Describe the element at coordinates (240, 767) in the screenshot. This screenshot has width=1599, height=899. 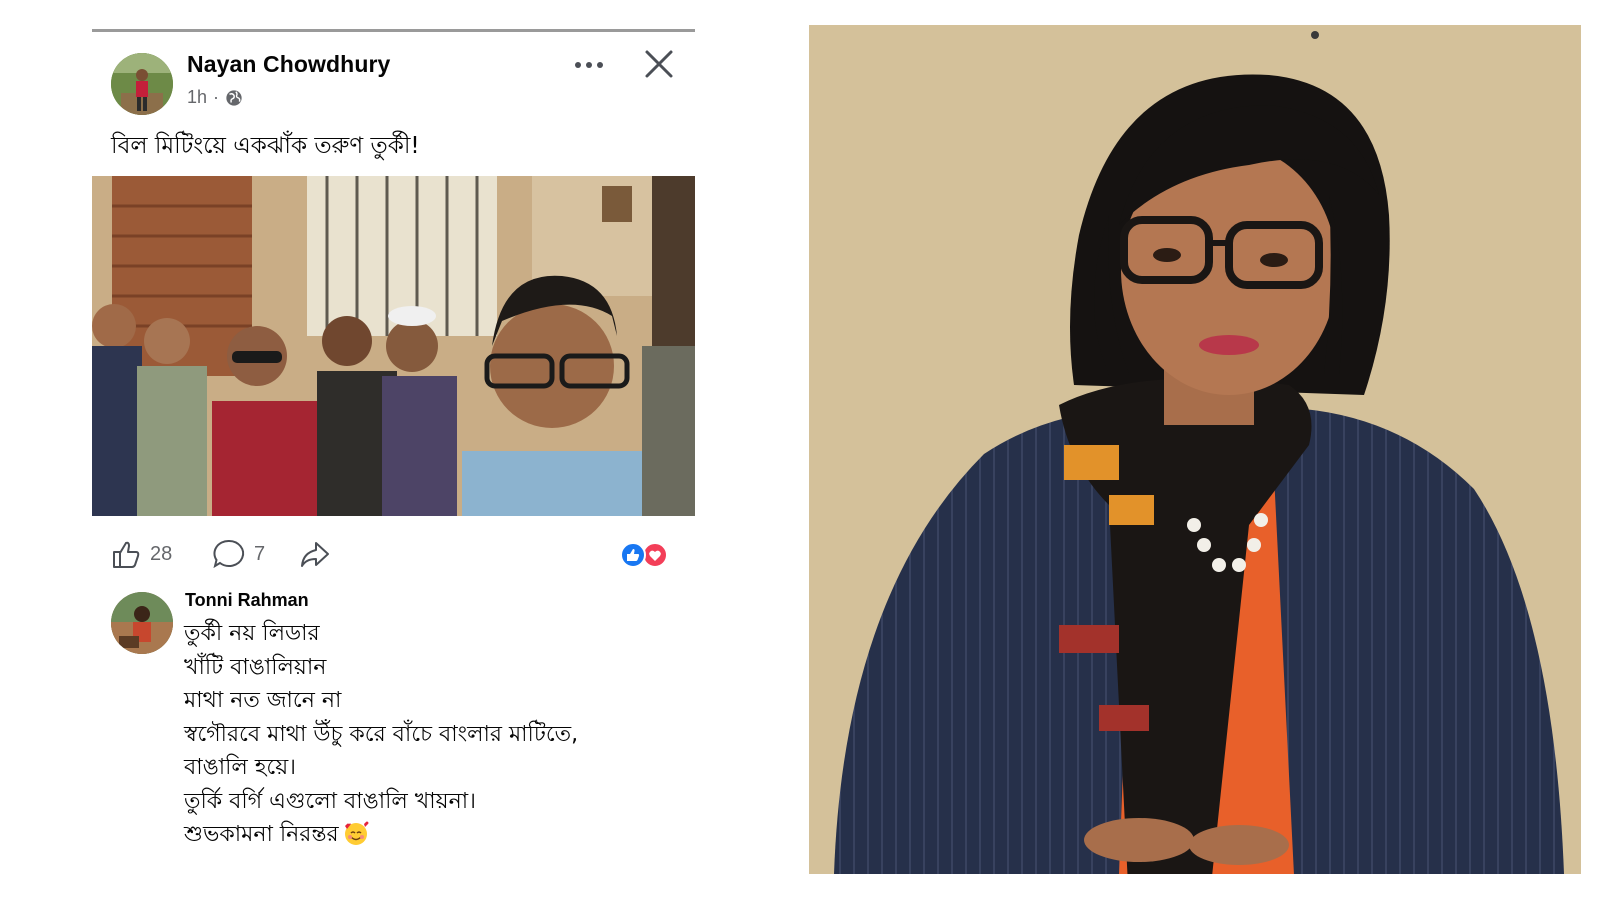
I see `comment-line: বাঙালি হয়ে।` at that location.